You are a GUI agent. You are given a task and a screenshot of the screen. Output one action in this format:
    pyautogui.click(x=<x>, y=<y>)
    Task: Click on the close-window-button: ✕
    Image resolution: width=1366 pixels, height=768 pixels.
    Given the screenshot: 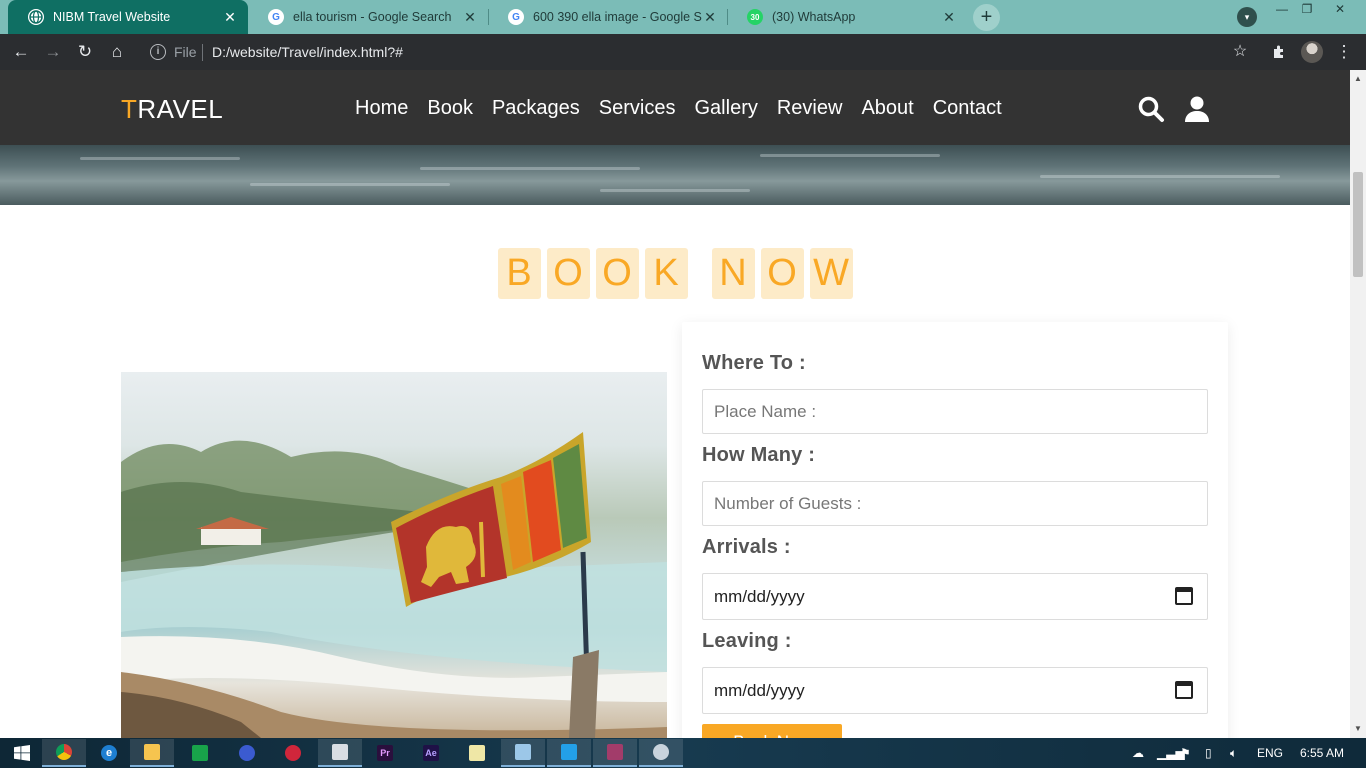 What is the action you would take?
    pyautogui.click(x=1340, y=10)
    